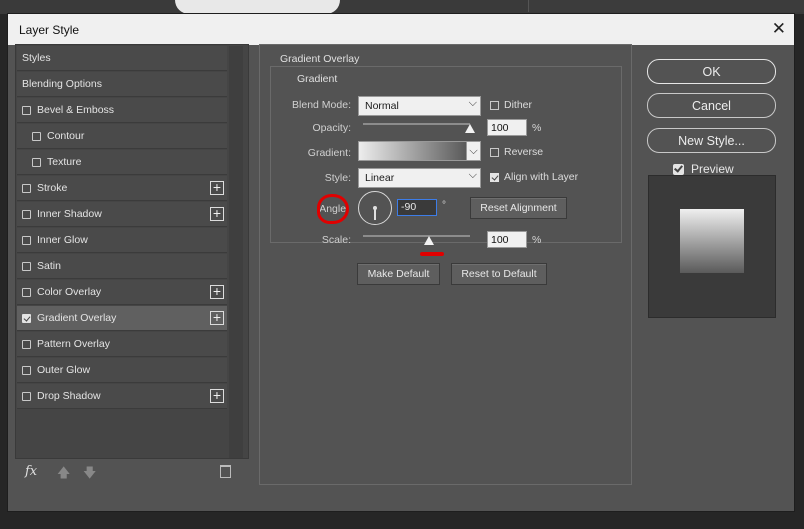  What do you see at coordinates (444, 205) in the screenshot?
I see `angle-unit: °` at bounding box center [444, 205].